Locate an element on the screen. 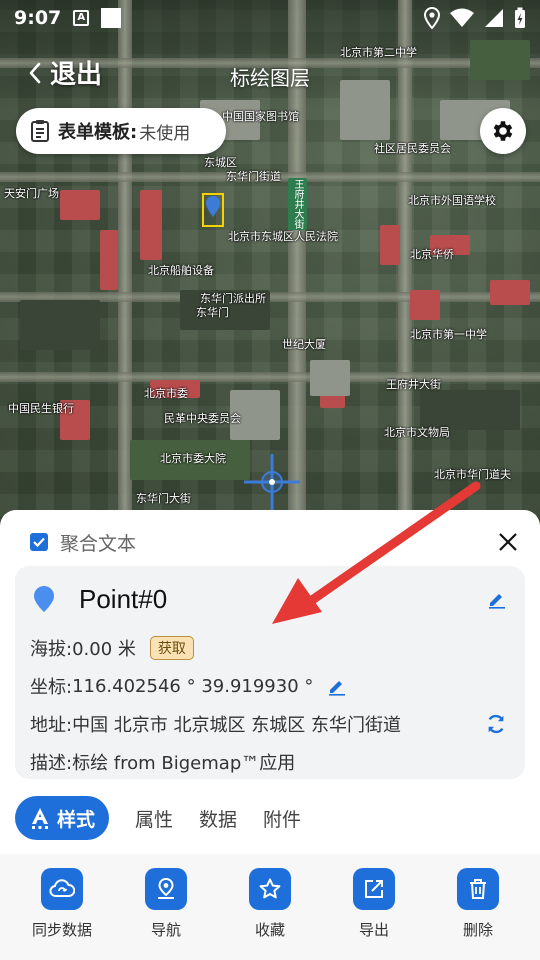  battery-charging-icon is located at coordinates (520, 17).